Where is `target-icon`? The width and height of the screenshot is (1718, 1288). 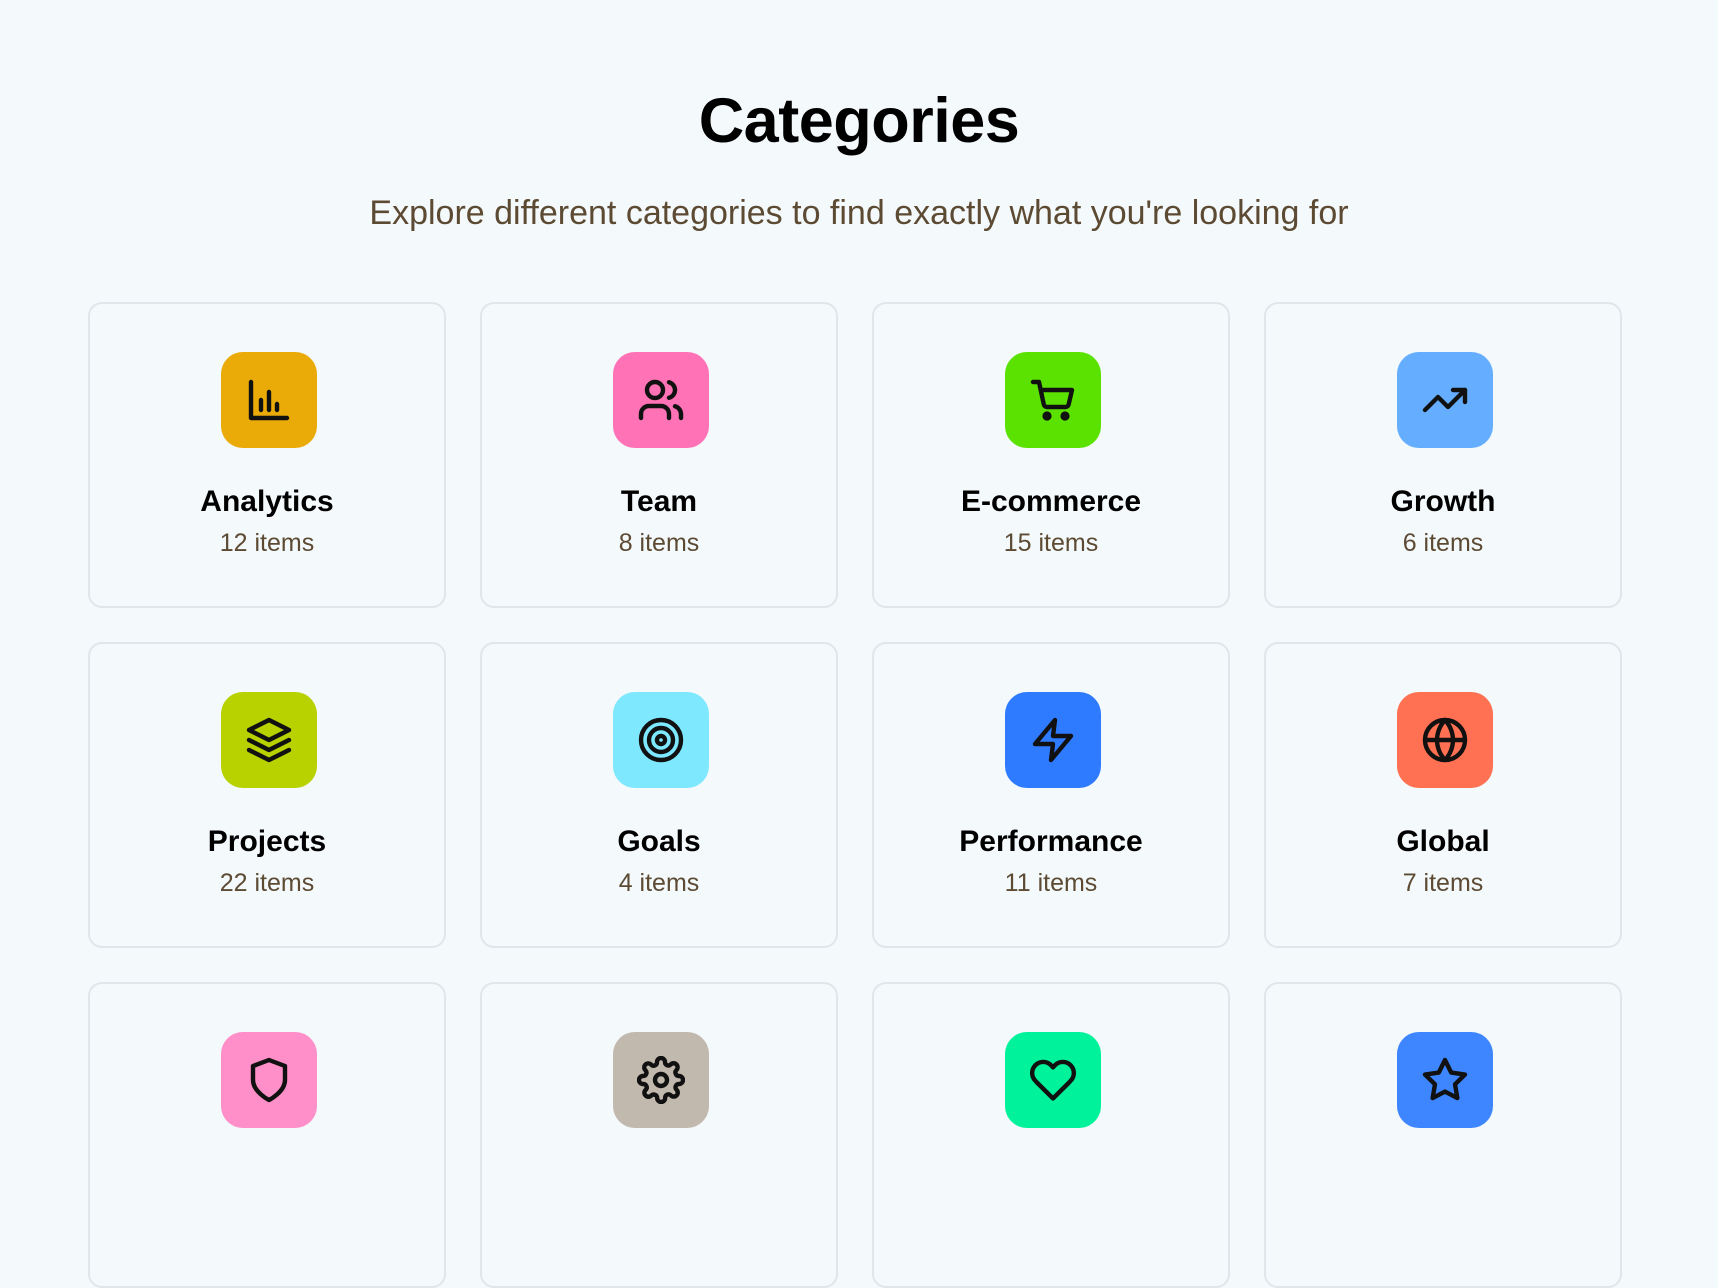 target-icon is located at coordinates (661, 740).